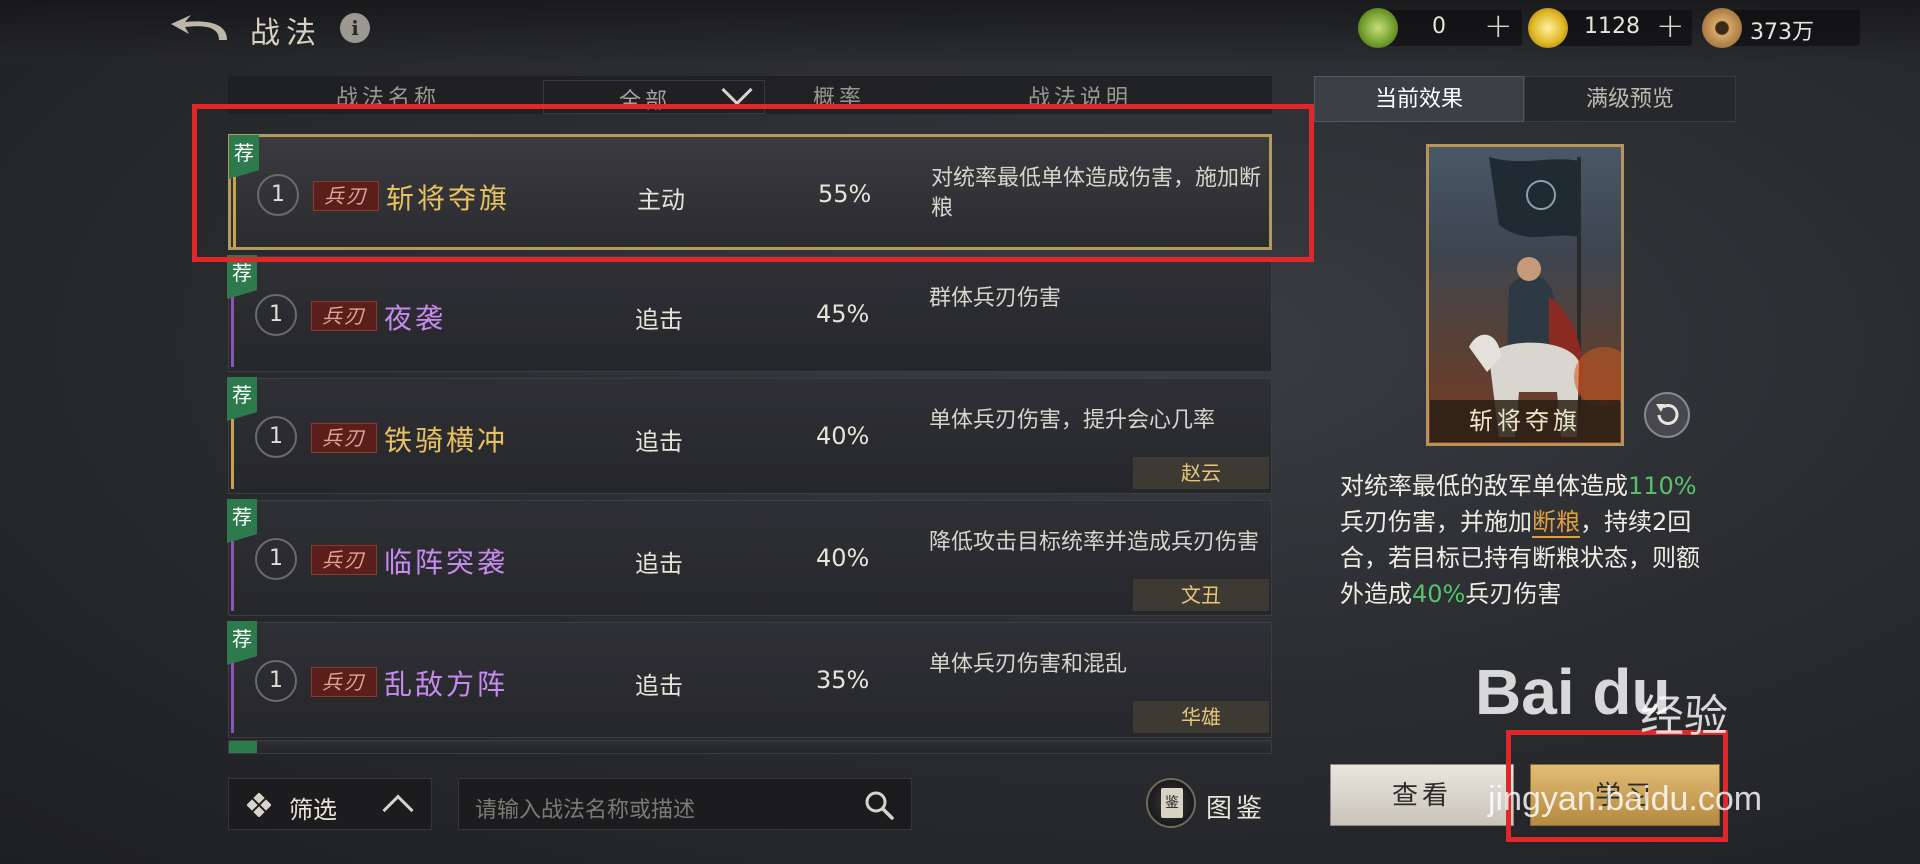 Image resolution: width=1920 pixels, height=864 pixels. I want to click on skill-description: 单体兵刃伤害，提升会心几率, so click(1072, 420).